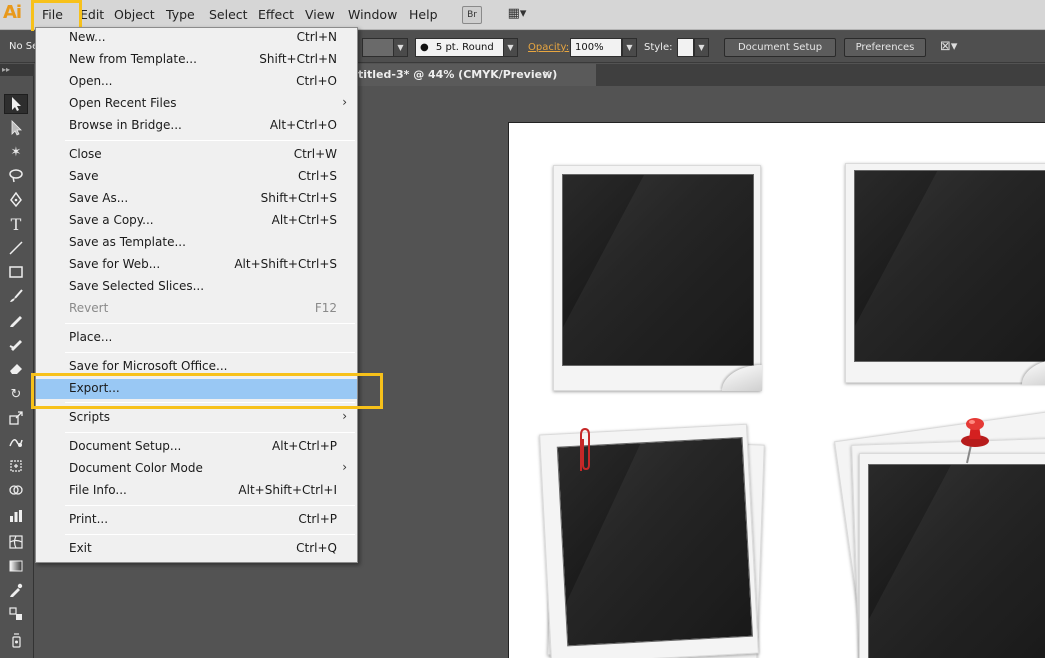  What do you see at coordinates (325, 308) in the screenshot?
I see `menu-item-shortcut: F12` at bounding box center [325, 308].